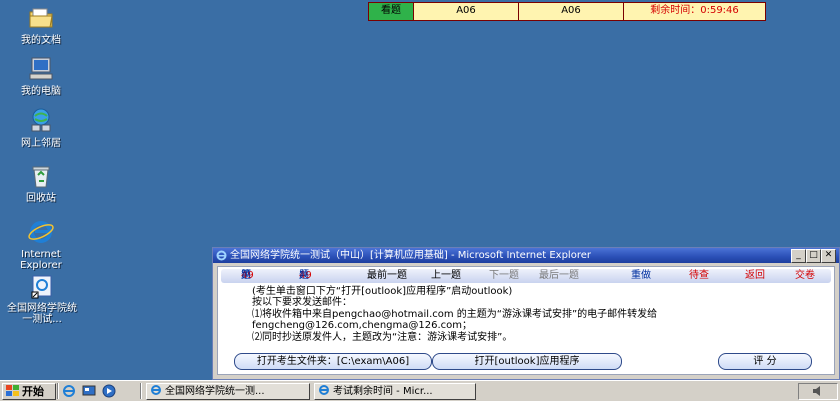 This screenshot has height=401, width=840. What do you see at coordinates (41, 198) in the screenshot?
I see `desktop-icon-label: 回收站` at bounding box center [41, 198].